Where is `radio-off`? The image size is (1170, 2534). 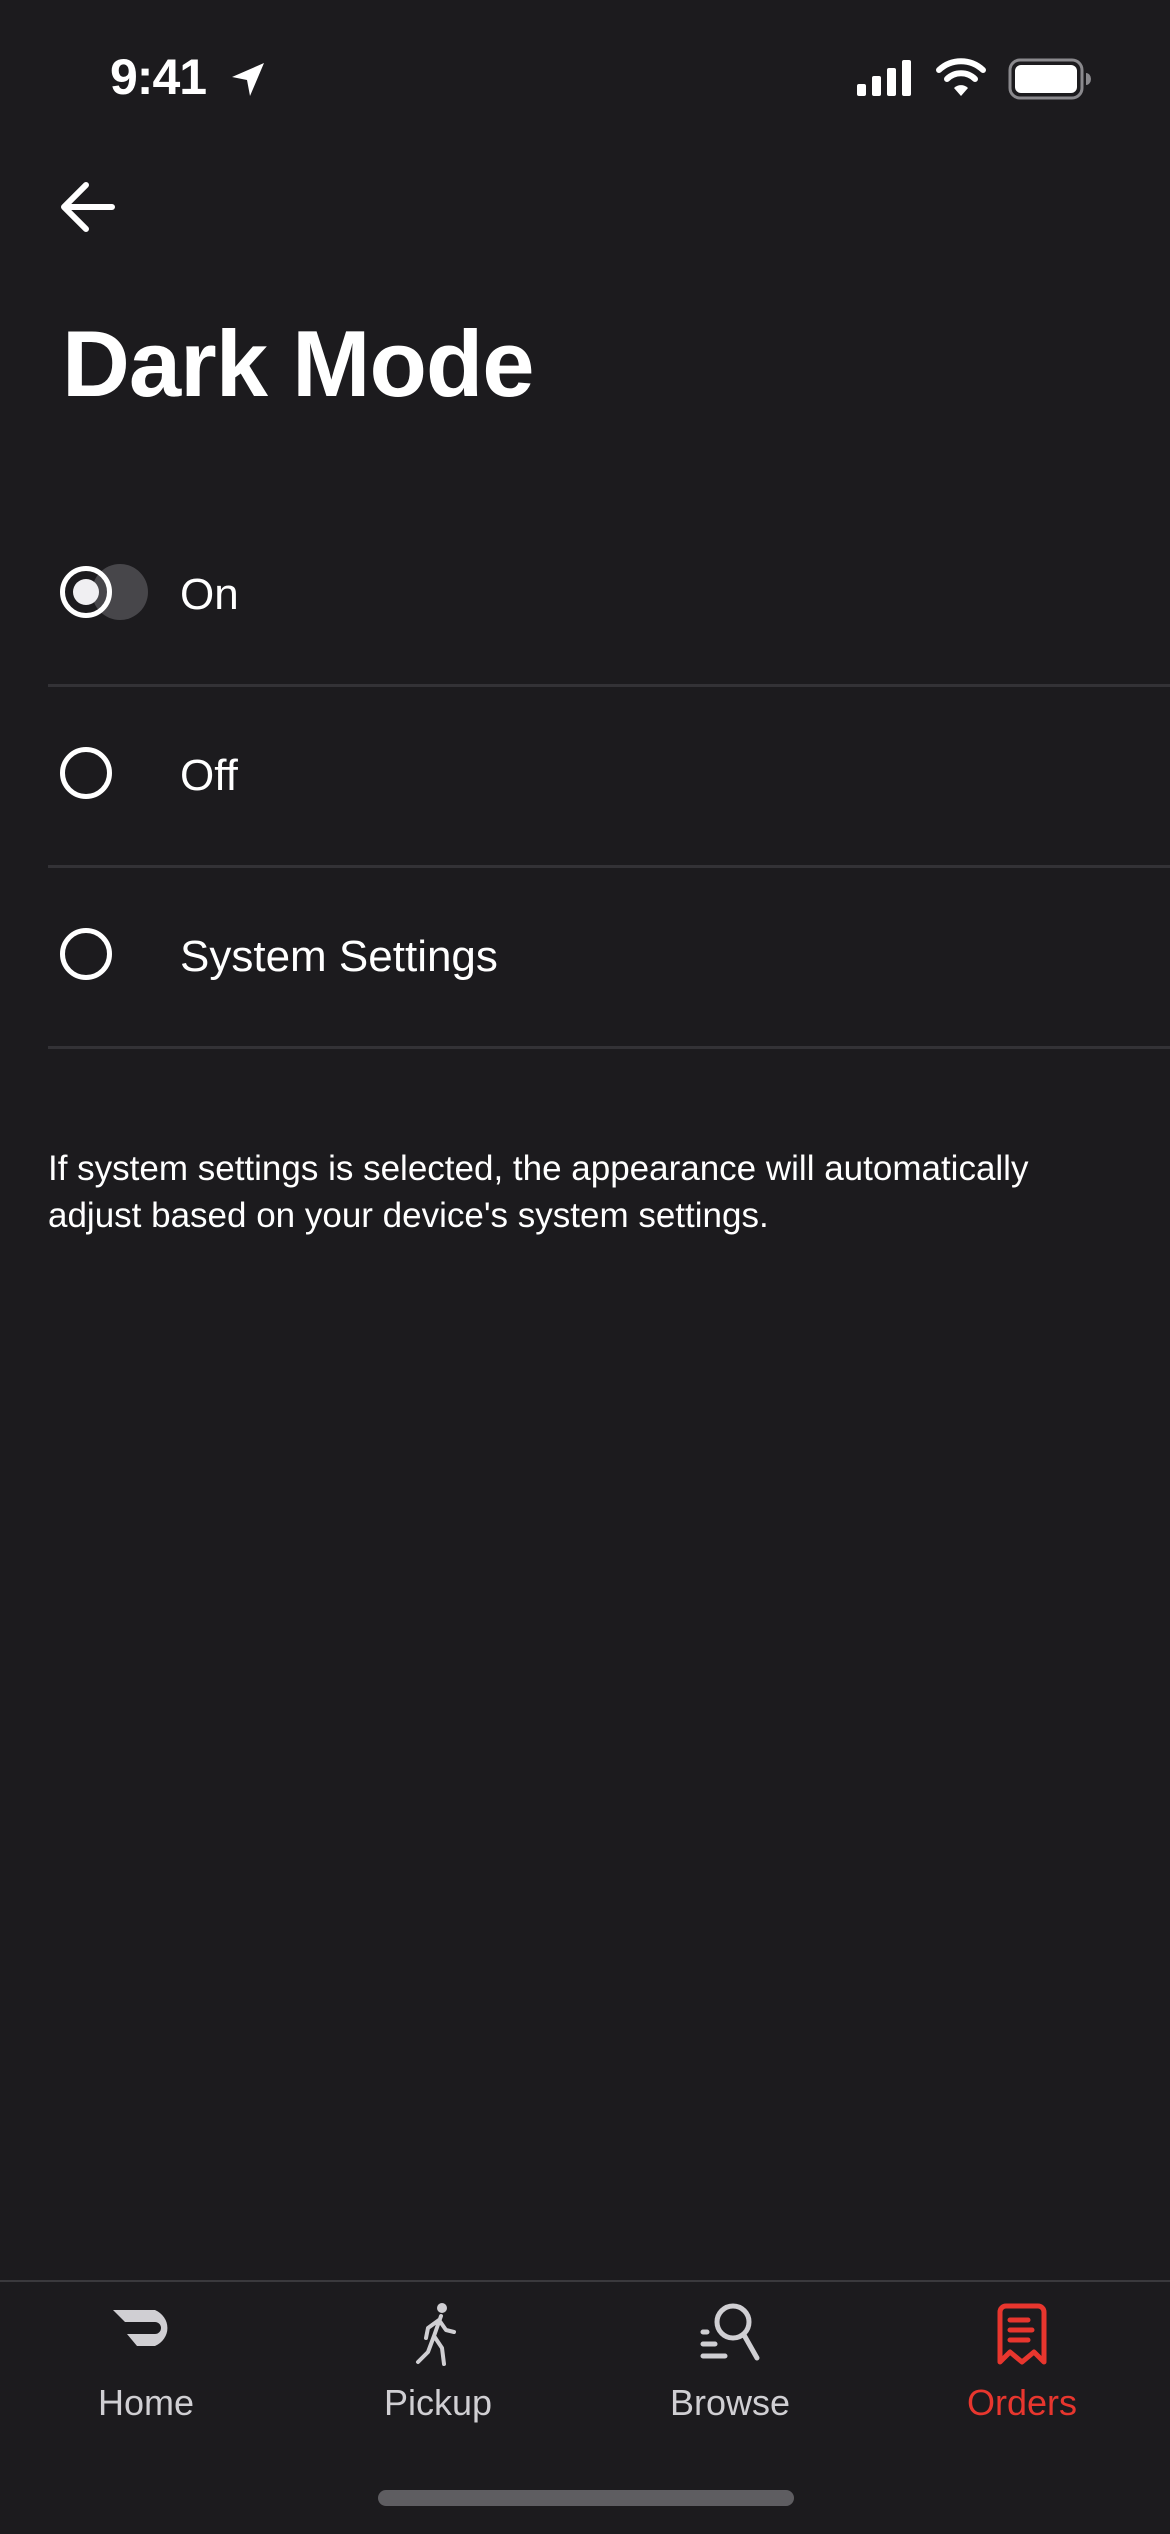
radio-off is located at coordinates (86, 773).